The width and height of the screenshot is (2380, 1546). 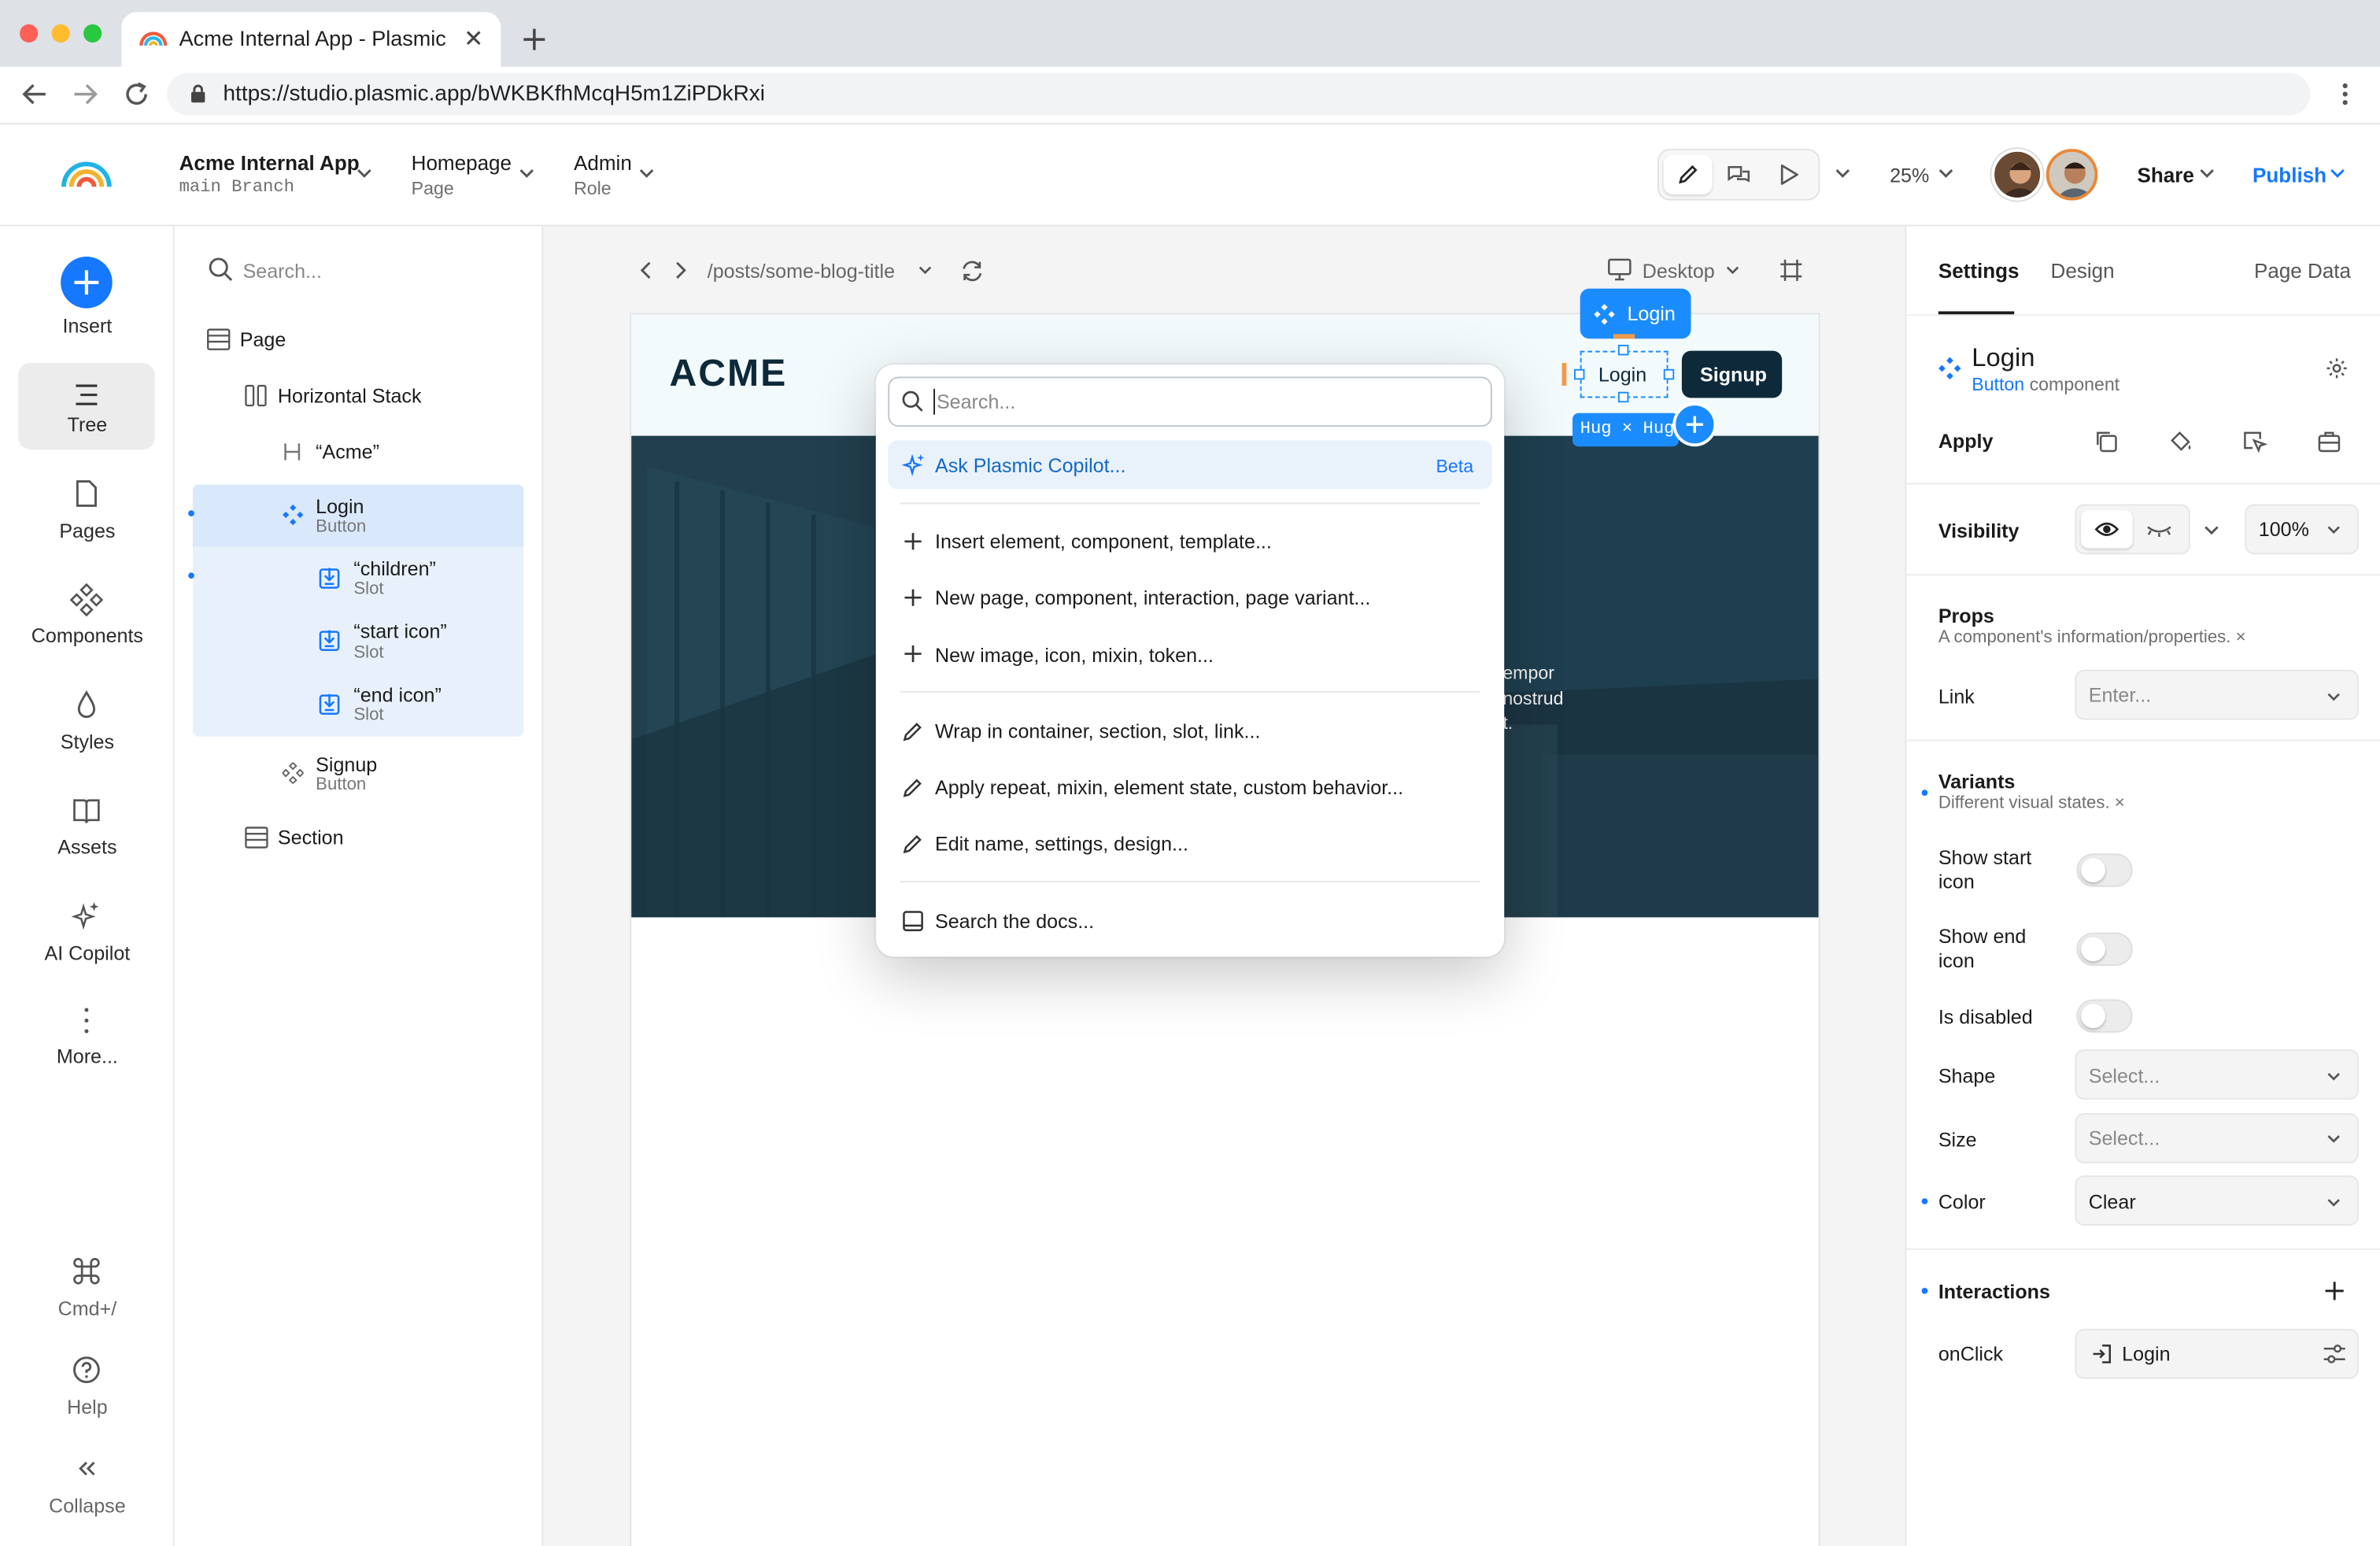 What do you see at coordinates (136, 94) in the screenshot?
I see `reload-icon` at bounding box center [136, 94].